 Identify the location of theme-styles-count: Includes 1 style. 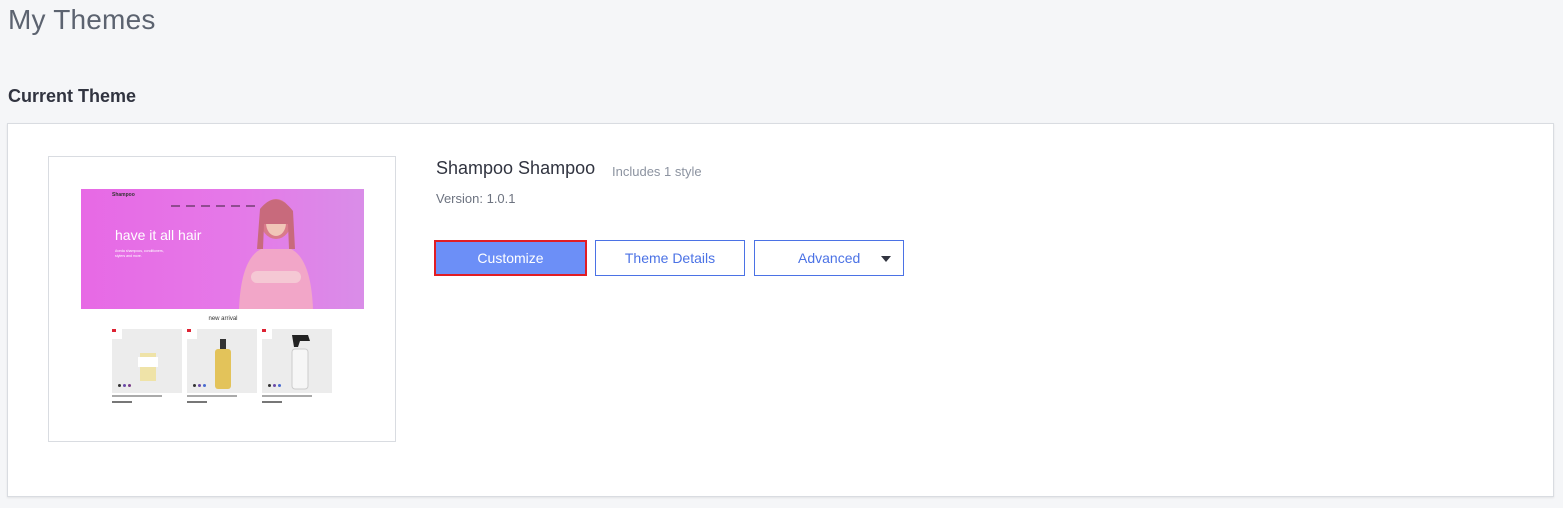
(657, 171).